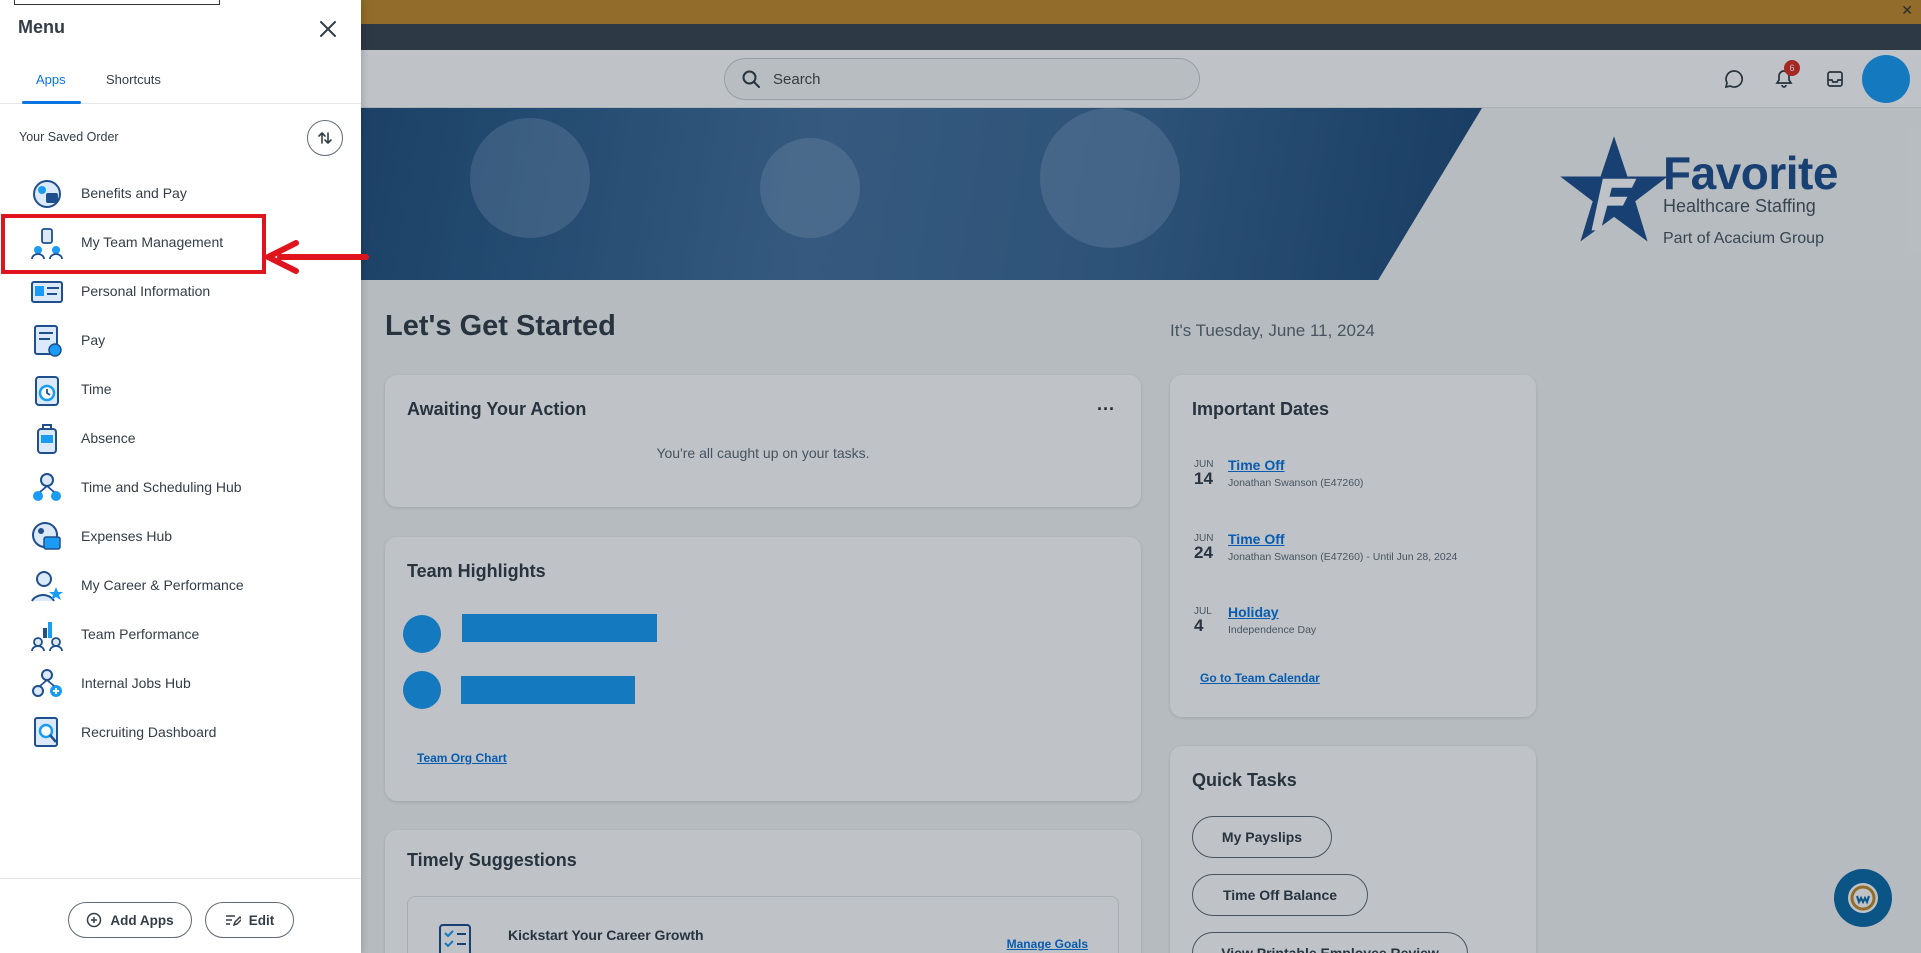 The height and width of the screenshot is (953, 1921). What do you see at coordinates (127, 536) in the screenshot?
I see `app-label: Expenses Hub` at bounding box center [127, 536].